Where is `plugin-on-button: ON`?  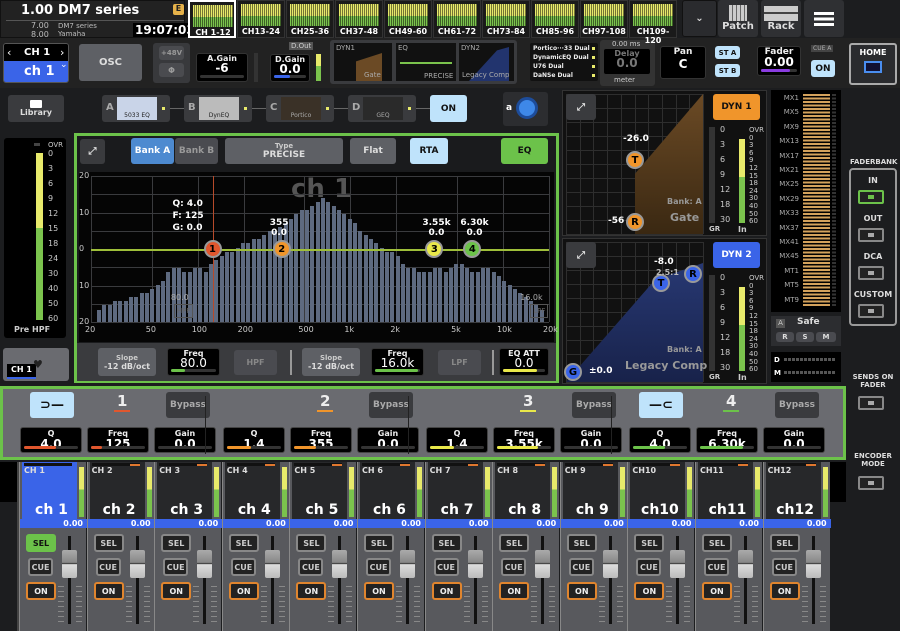 plugin-on-button: ON is located at coordinates (448, 108).